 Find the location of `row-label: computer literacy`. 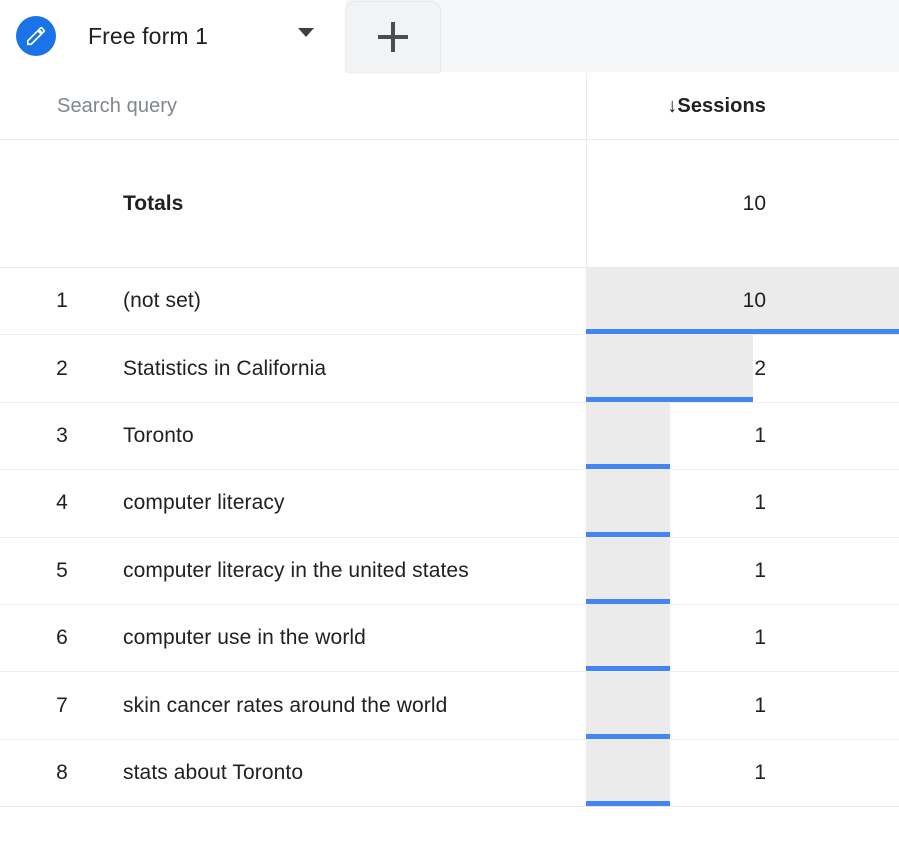

row-label: computer literacy is located at coordinates (204, 503).